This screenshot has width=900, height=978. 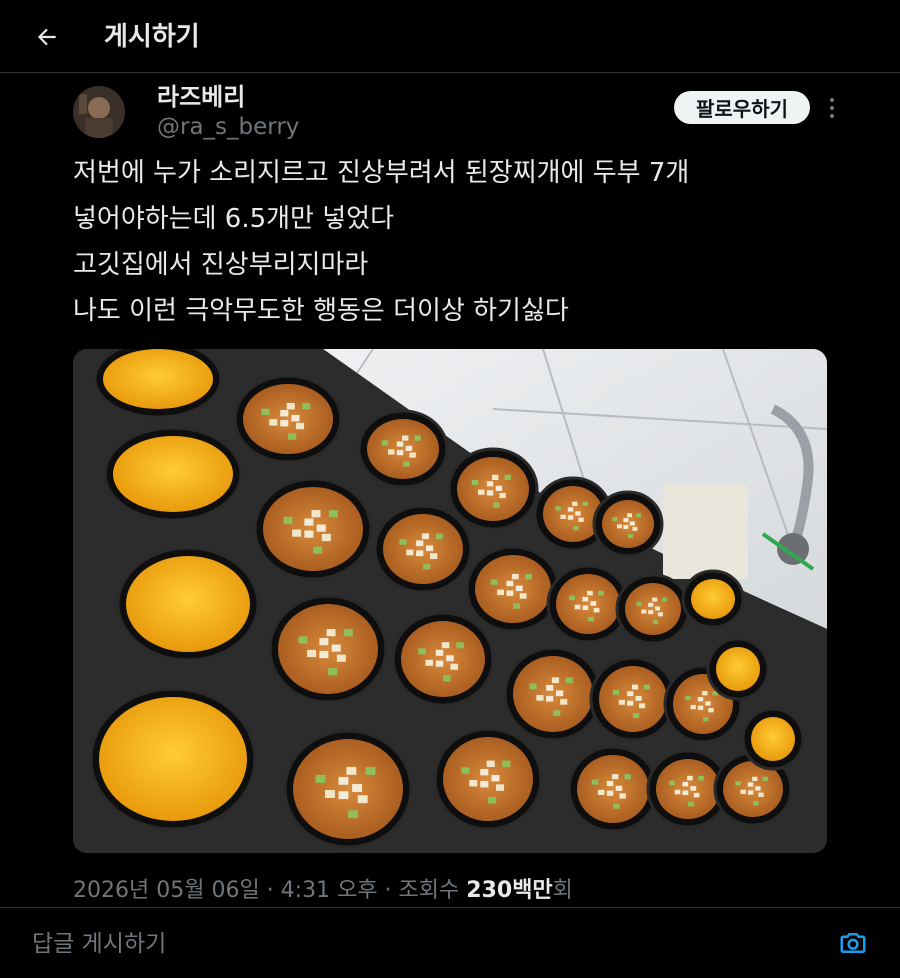 What do you see at coordinates (450, 36) in the screenshot?
I see `top-bar: 게시하기` at bounding box center [450, 36].